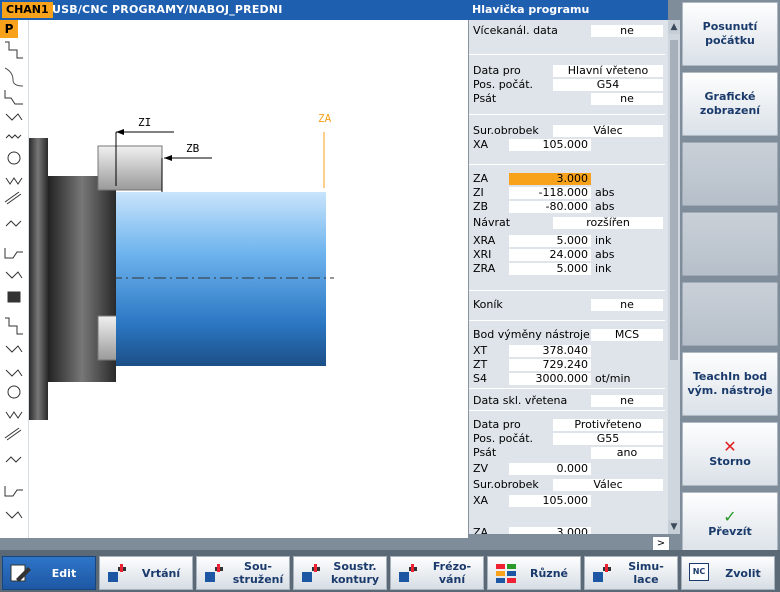 This screenshot has height=592, width=780. I want to click on form-row: Pos. počát. G55, so click(568, 439).